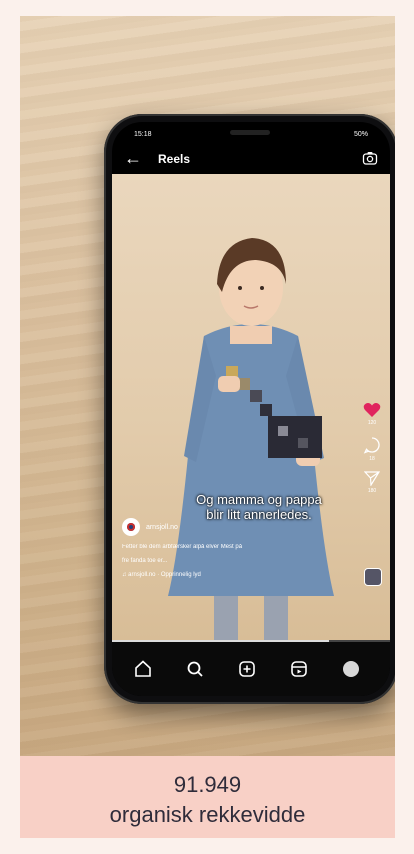 Image resolution: width=414 pixels, height=854 pixels. I want to click on share-button: 180, so click(372, 482).